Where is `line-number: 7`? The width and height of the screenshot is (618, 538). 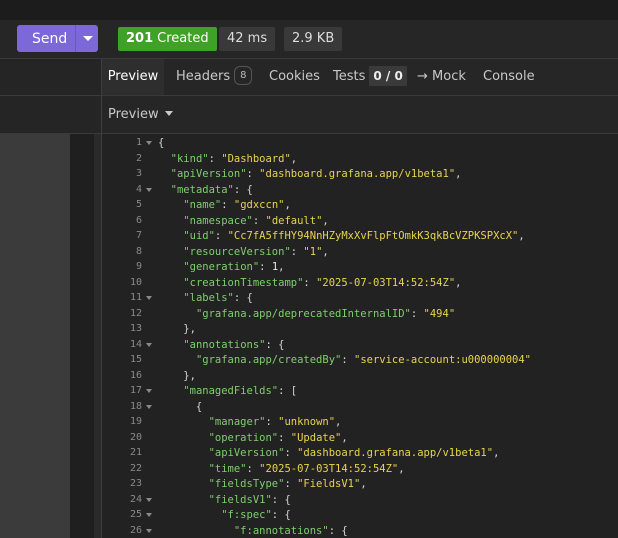
line-number: 7 is located at coordinates (138, 235).